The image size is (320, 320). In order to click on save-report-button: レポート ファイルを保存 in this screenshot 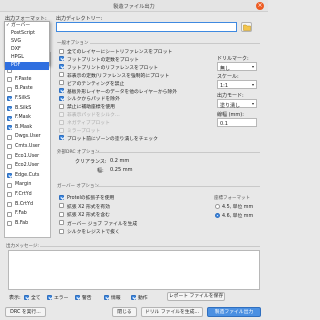, I will do `click(196, 296)`.